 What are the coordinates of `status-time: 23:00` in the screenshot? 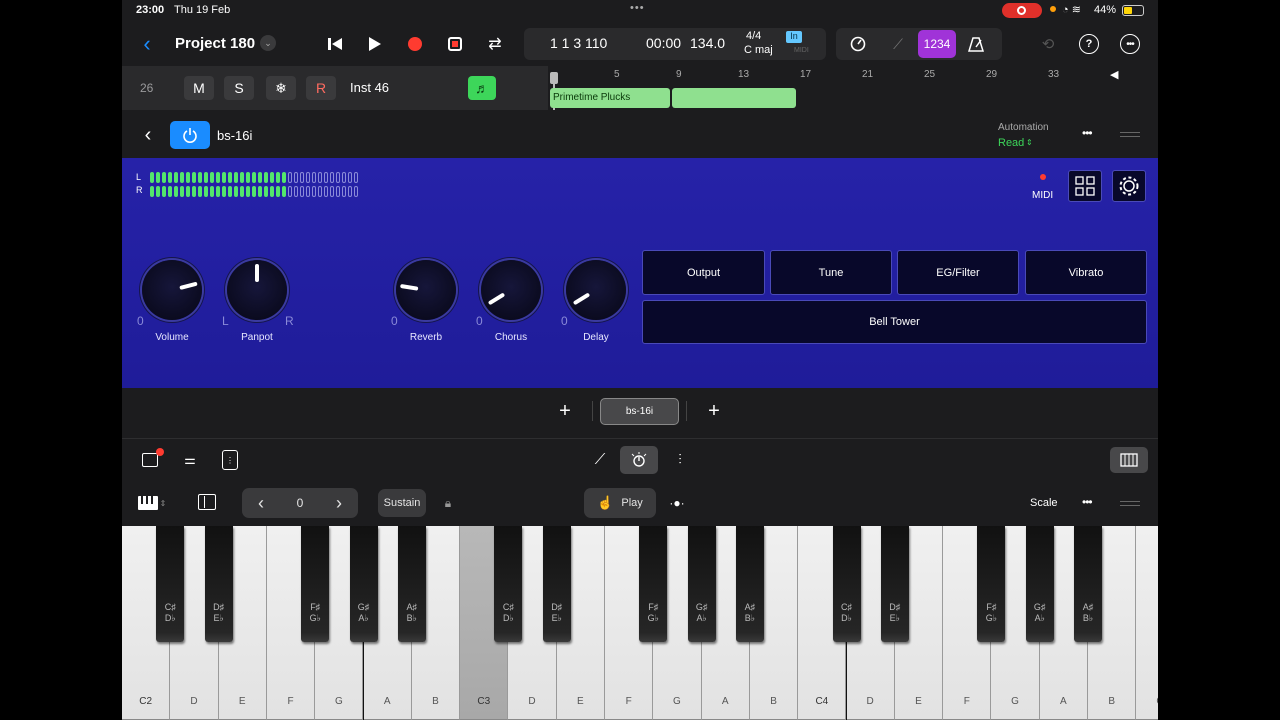 It's located at (150, 10).